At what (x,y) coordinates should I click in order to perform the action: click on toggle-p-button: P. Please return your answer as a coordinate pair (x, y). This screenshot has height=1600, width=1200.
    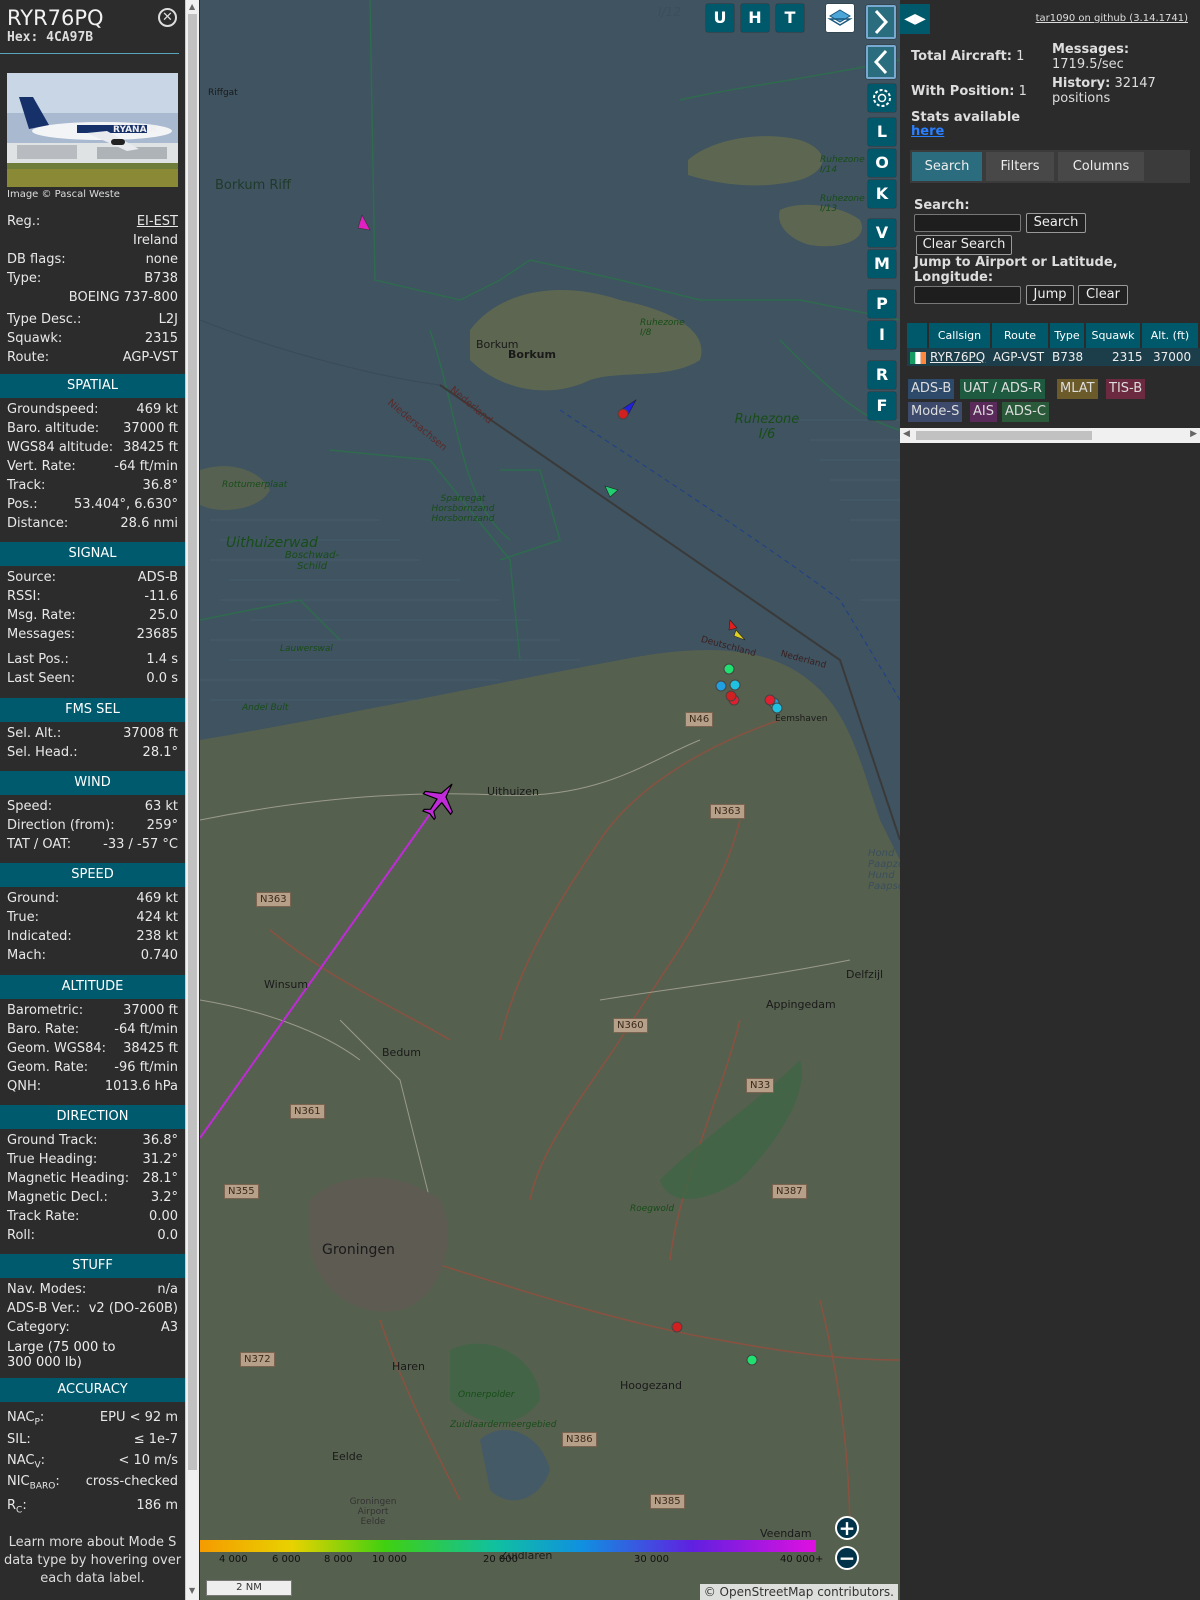
    Looking at the image, I should click on (882, 304).